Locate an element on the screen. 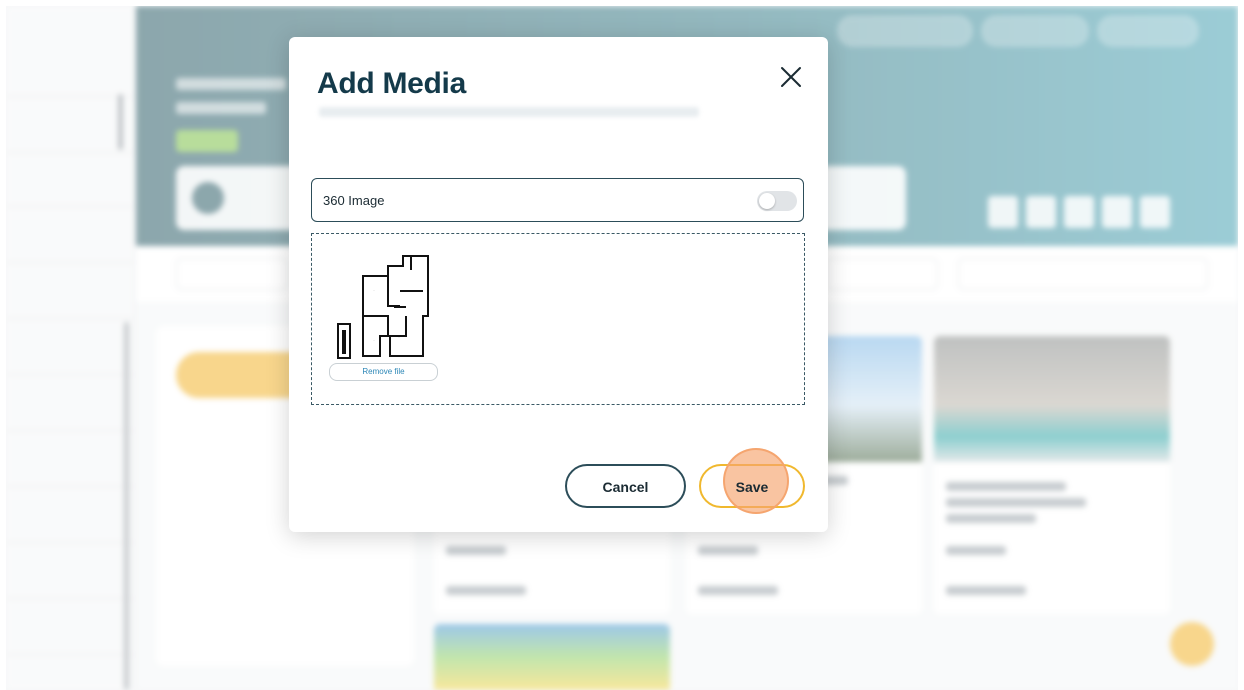 The image size is (1244, 690). image-360-label: 360 Image is located at coordinates (354, 200).